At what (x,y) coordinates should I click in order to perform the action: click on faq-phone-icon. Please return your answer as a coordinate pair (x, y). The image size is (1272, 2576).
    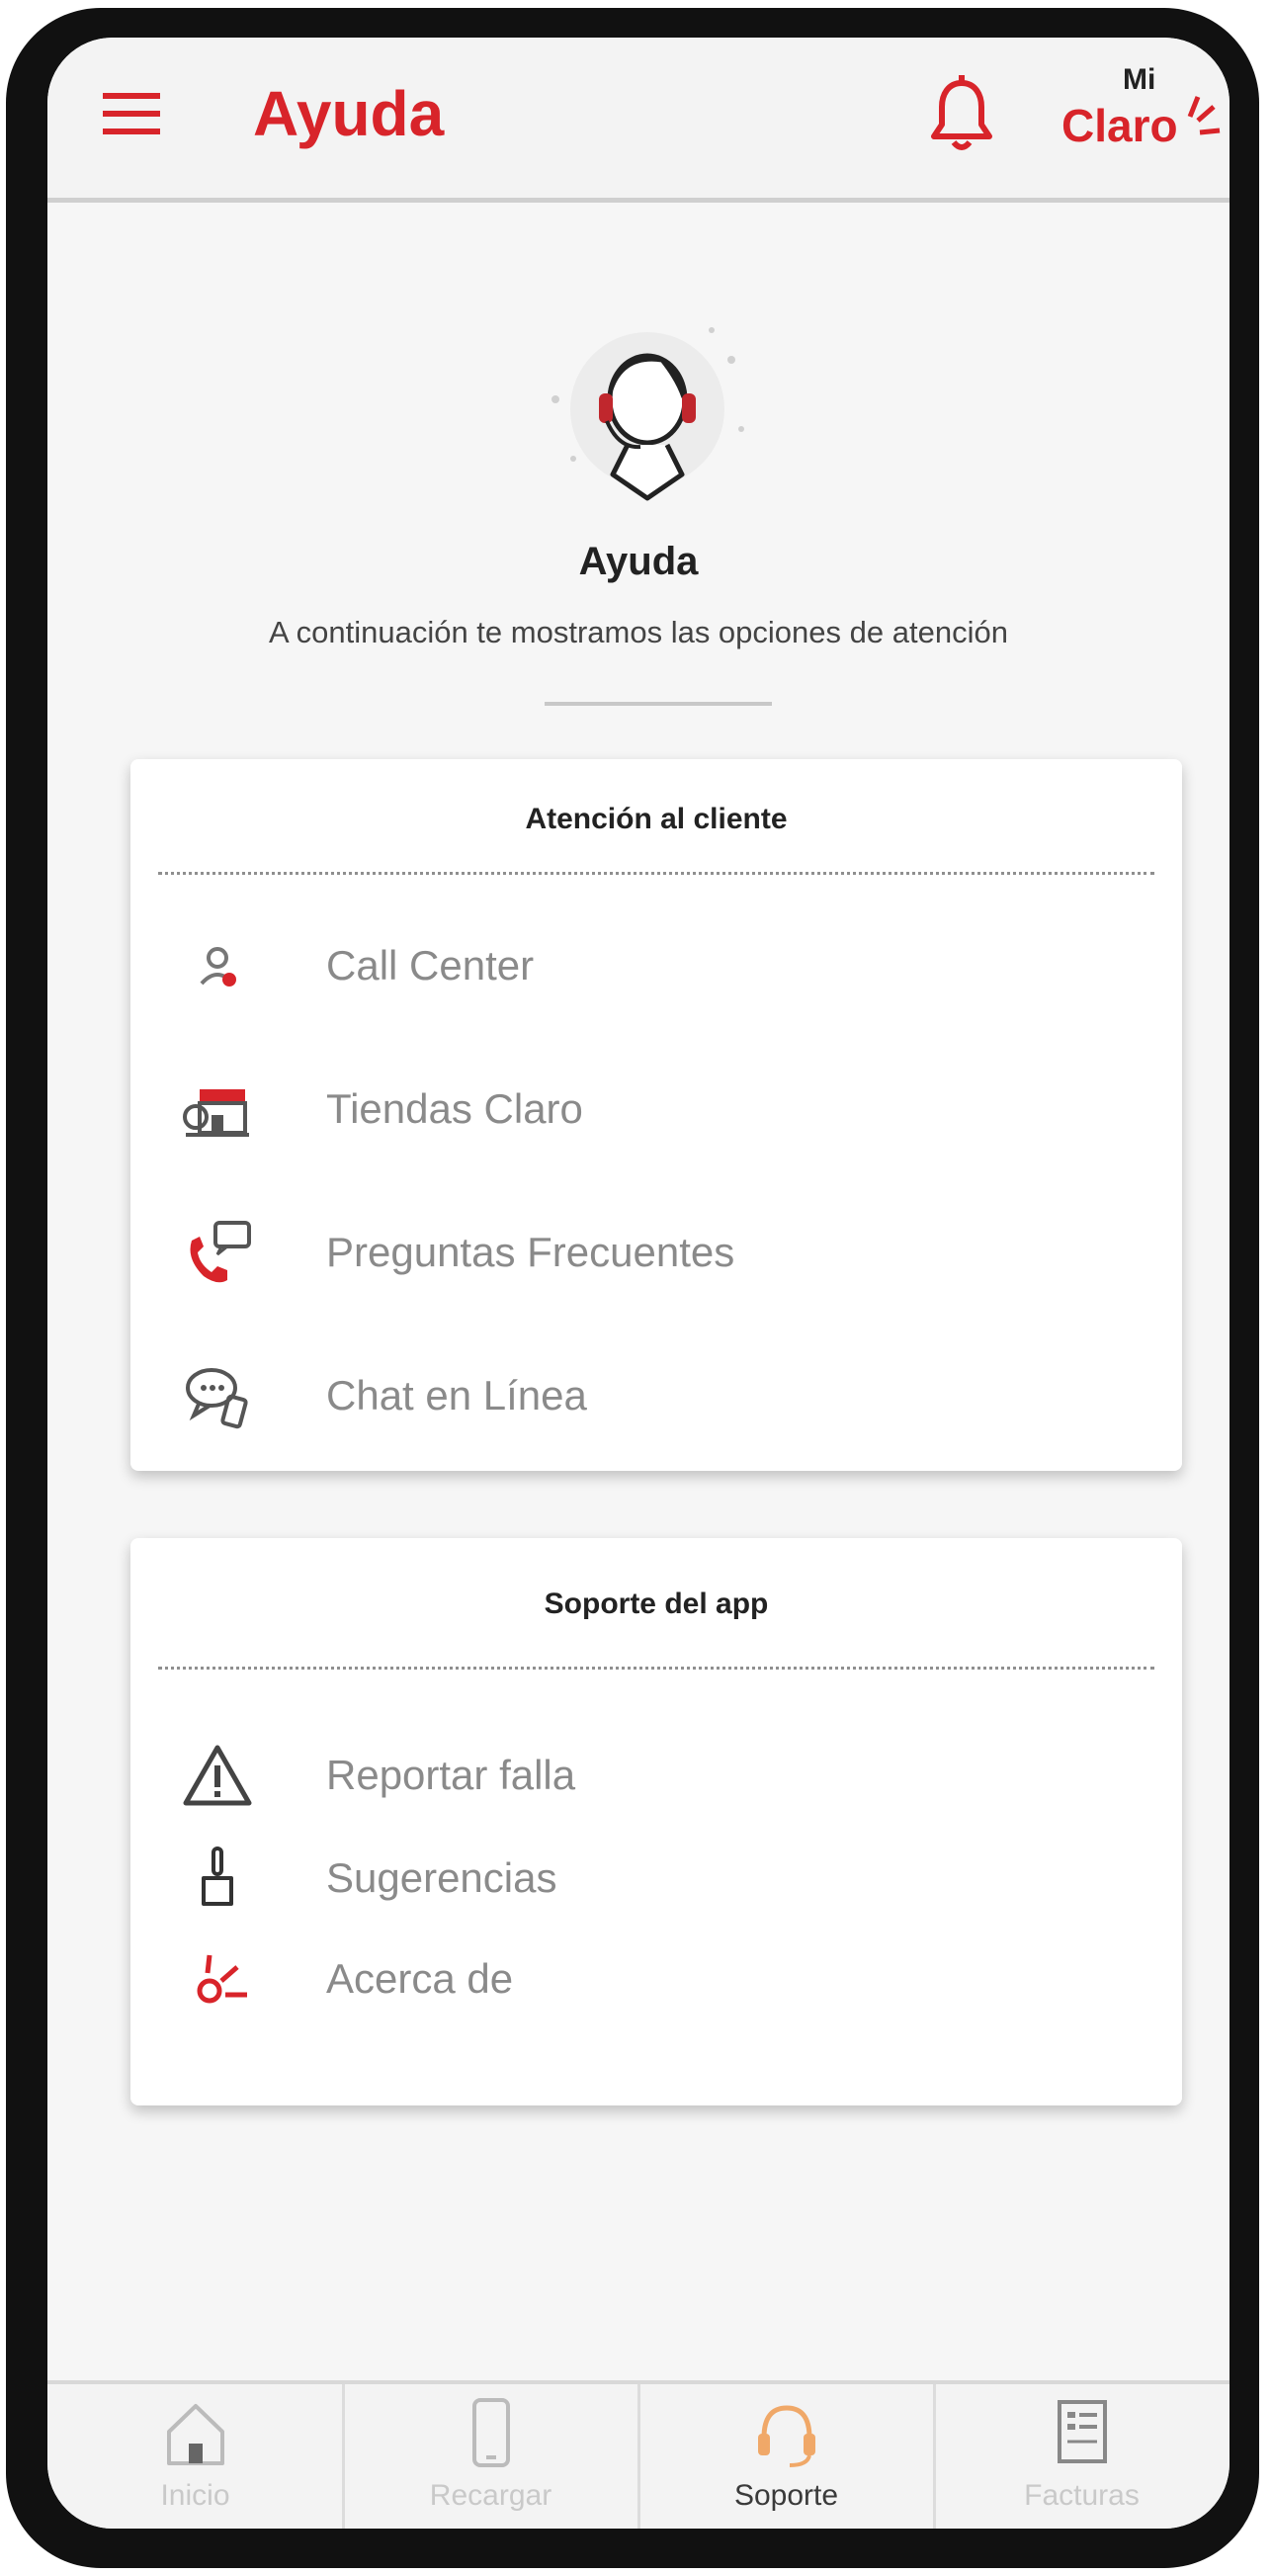
    Looking at the image, I should click on (220, 1252).